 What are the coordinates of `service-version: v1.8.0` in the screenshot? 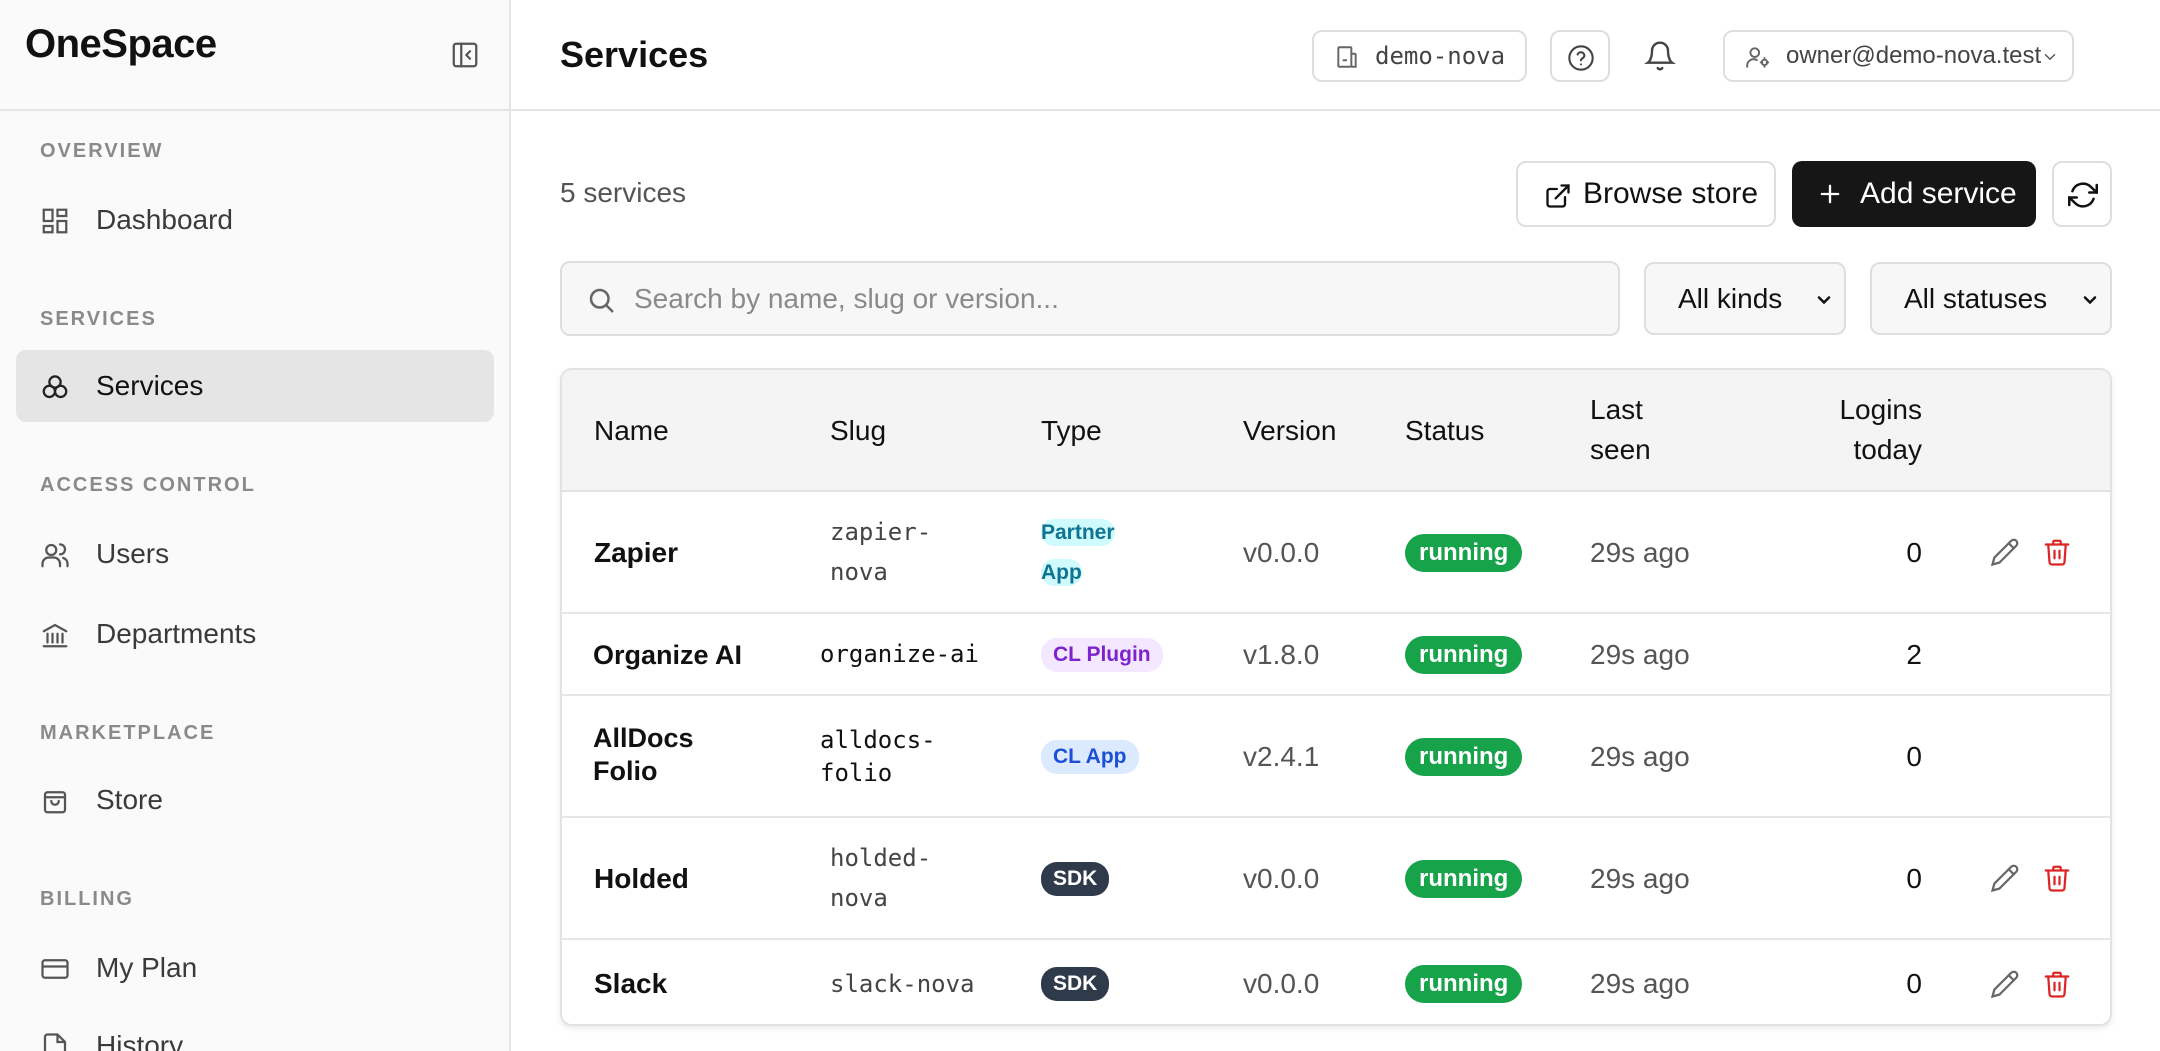 It's located at (1281, 654).